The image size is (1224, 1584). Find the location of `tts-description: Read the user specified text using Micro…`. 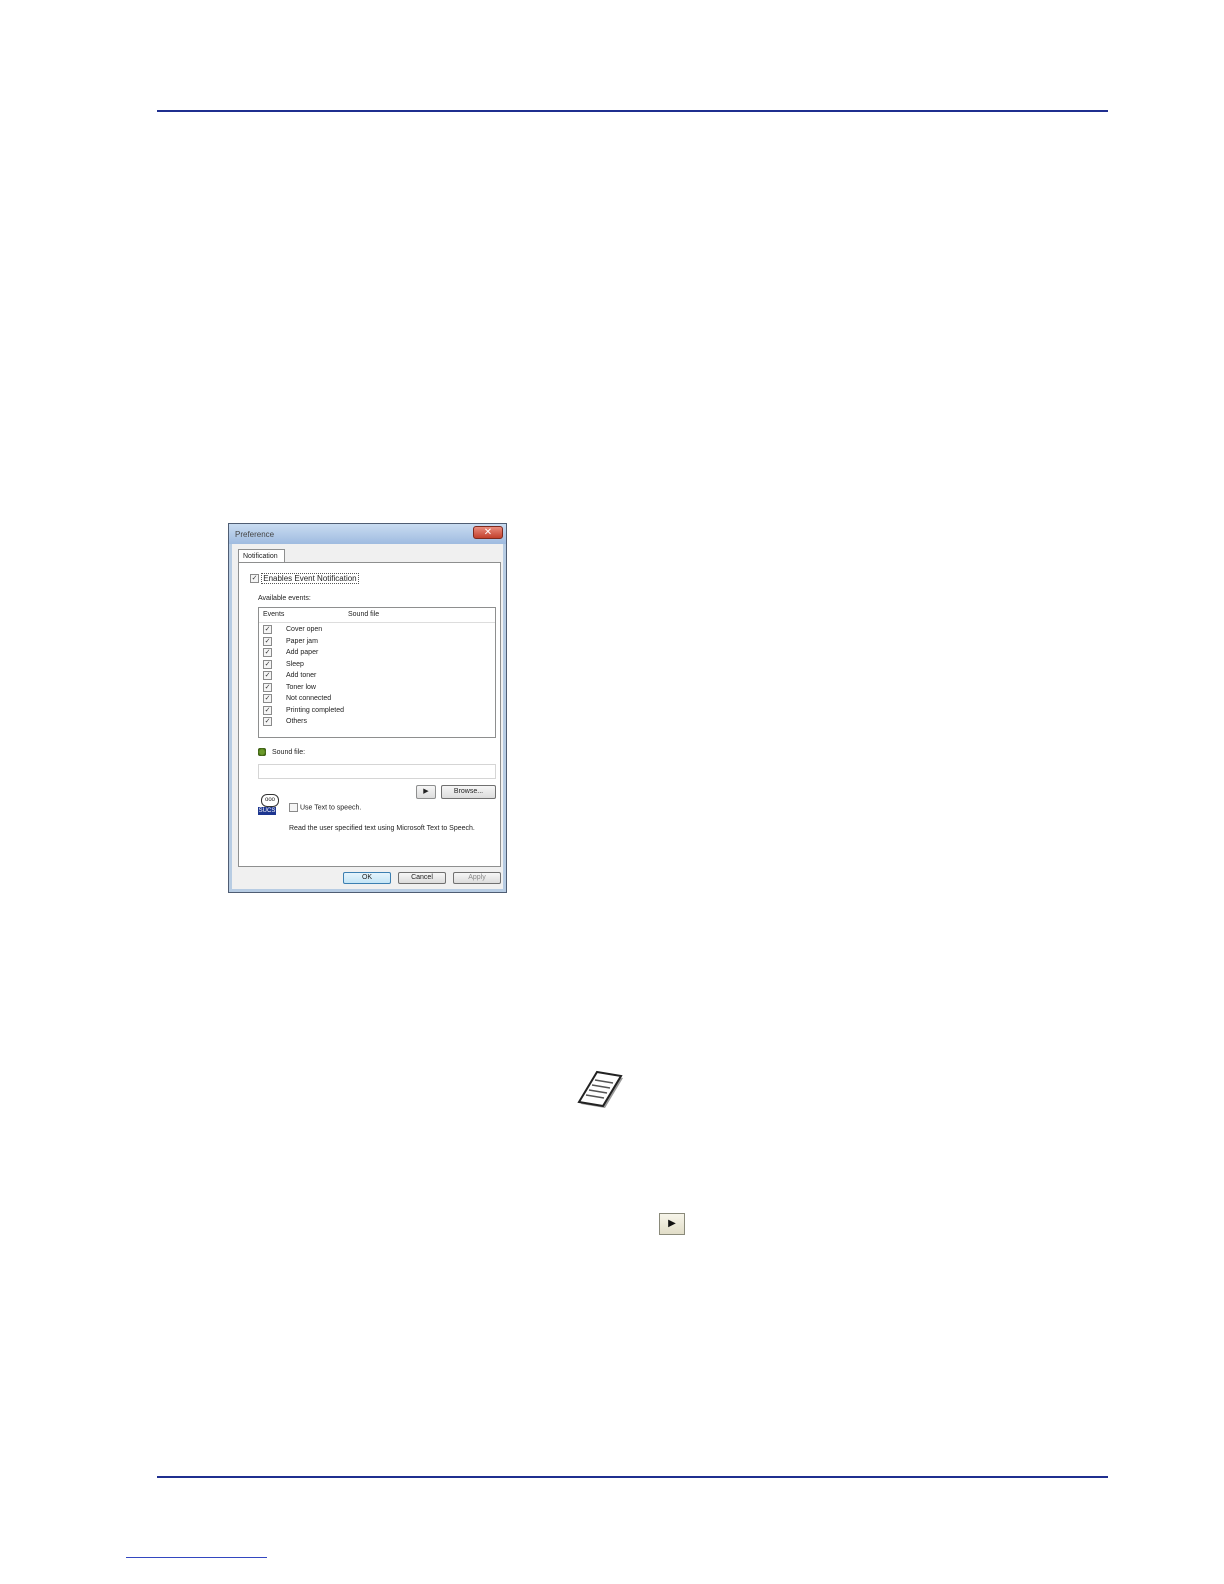

tts-description: Read the user specified text using Micro… is located at coordinates (382, 828).